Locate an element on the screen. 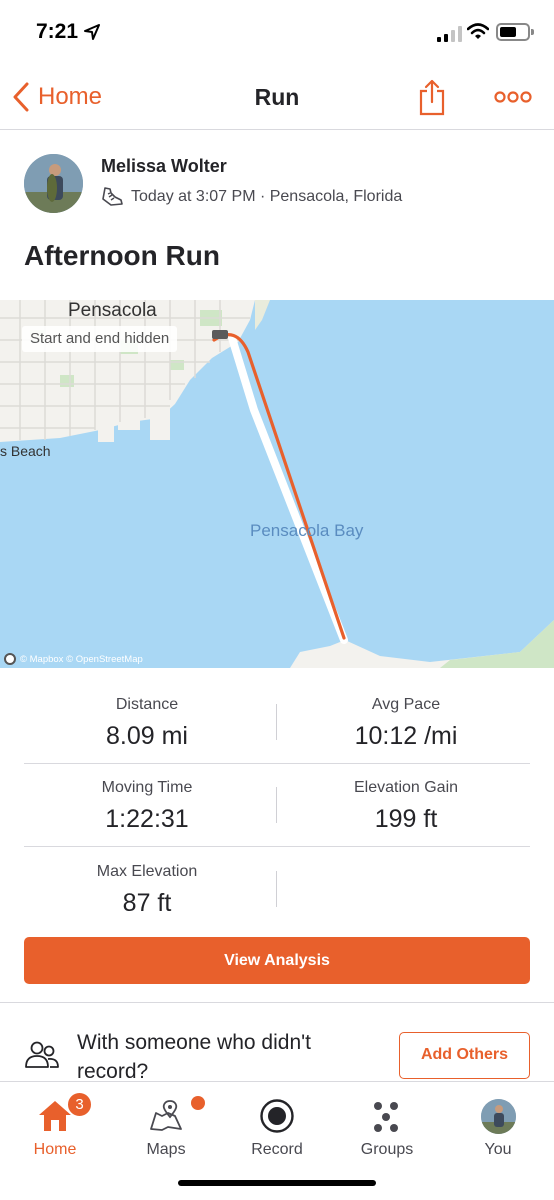  tab-home: 3 Home is located at coordinates (55, 1123).